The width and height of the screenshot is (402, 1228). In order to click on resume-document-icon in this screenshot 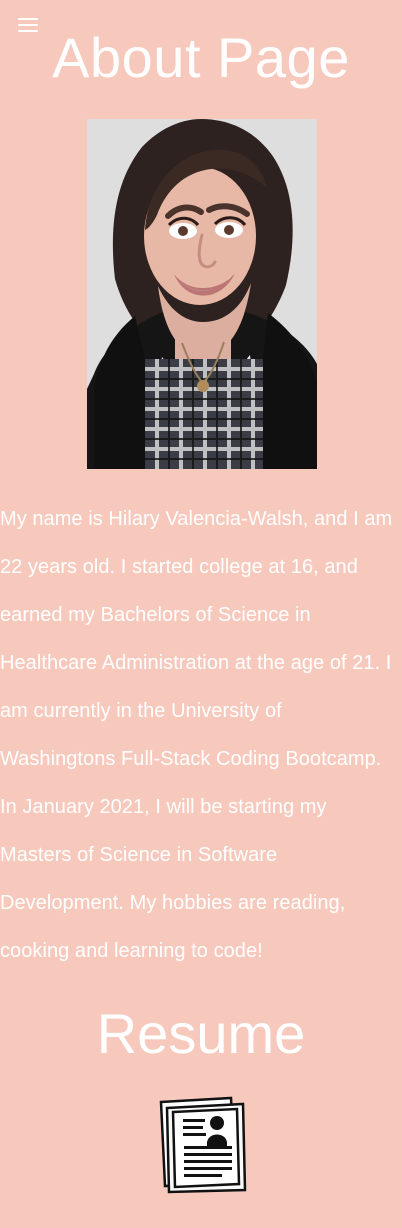, I will do `click(201, 1145)`.